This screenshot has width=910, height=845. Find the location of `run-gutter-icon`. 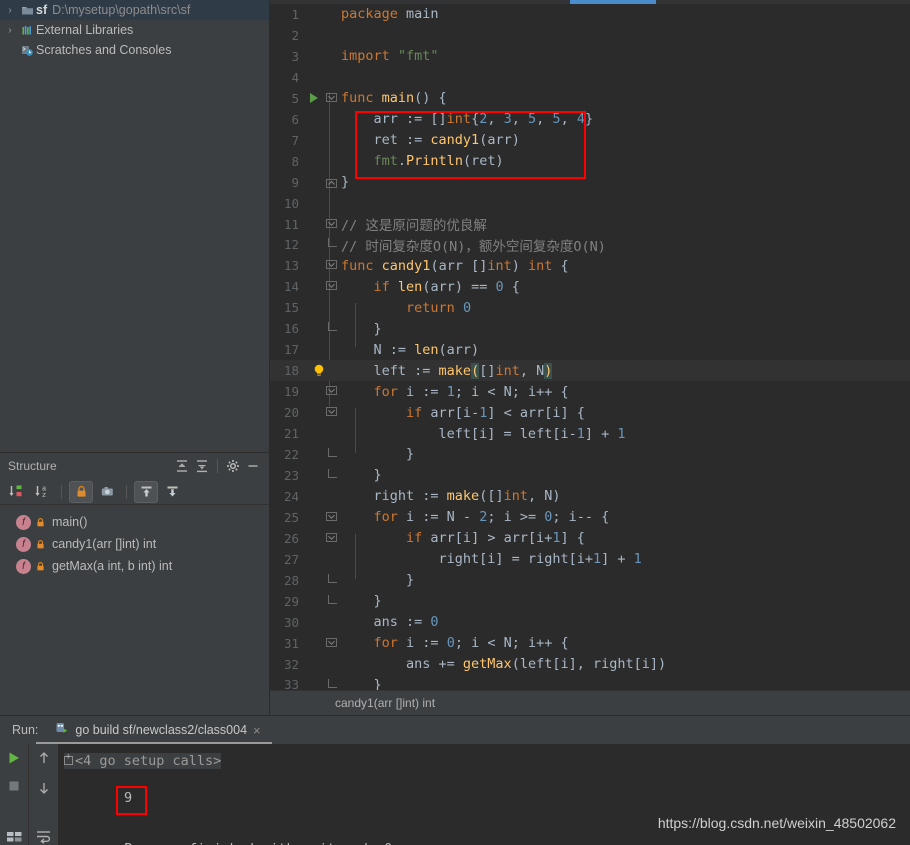

run-gutter-icon is located at coordinates (314, 97).